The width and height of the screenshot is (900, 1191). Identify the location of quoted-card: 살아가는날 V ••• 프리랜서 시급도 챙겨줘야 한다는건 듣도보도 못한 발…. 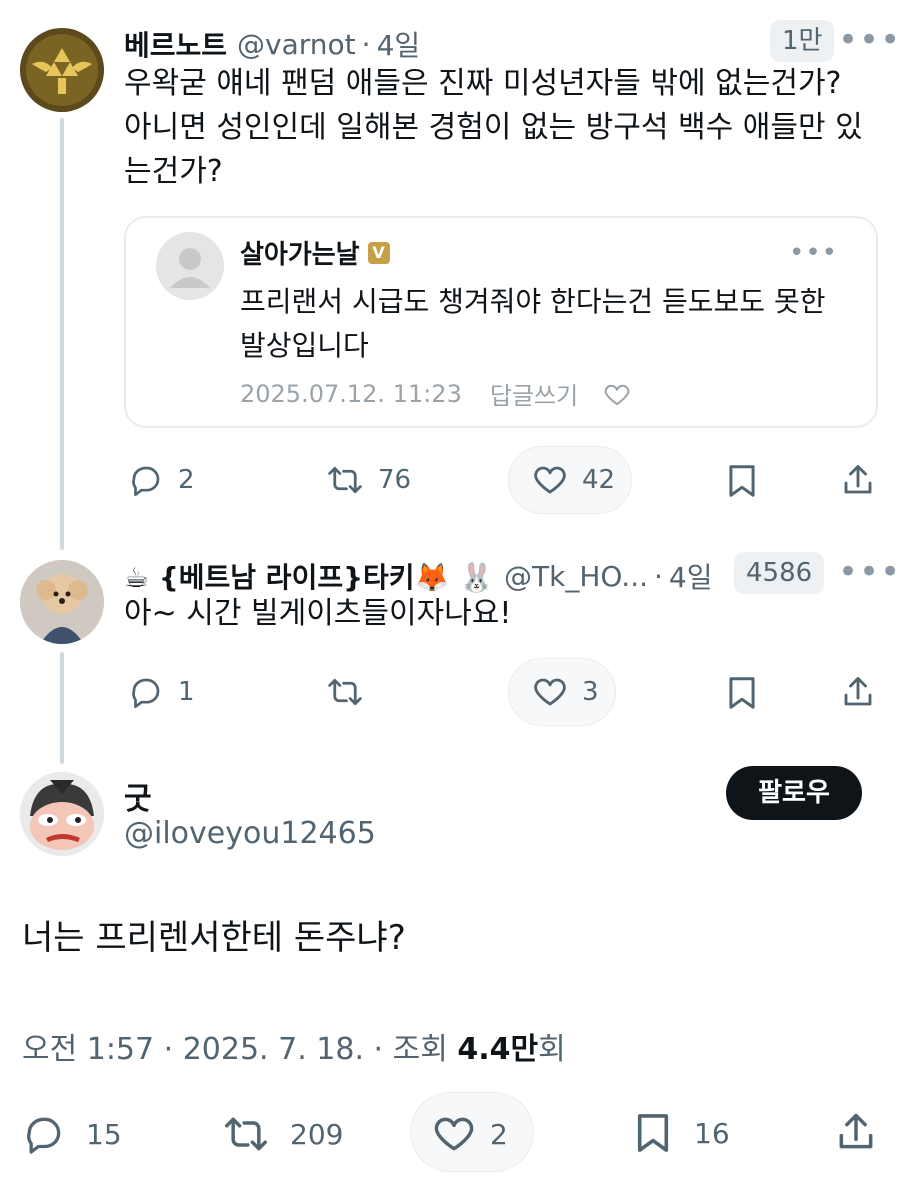
(501, 322).